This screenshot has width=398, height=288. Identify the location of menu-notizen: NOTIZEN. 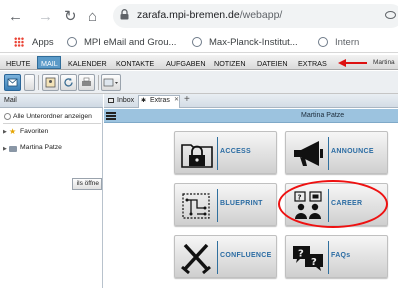
(230, 63).